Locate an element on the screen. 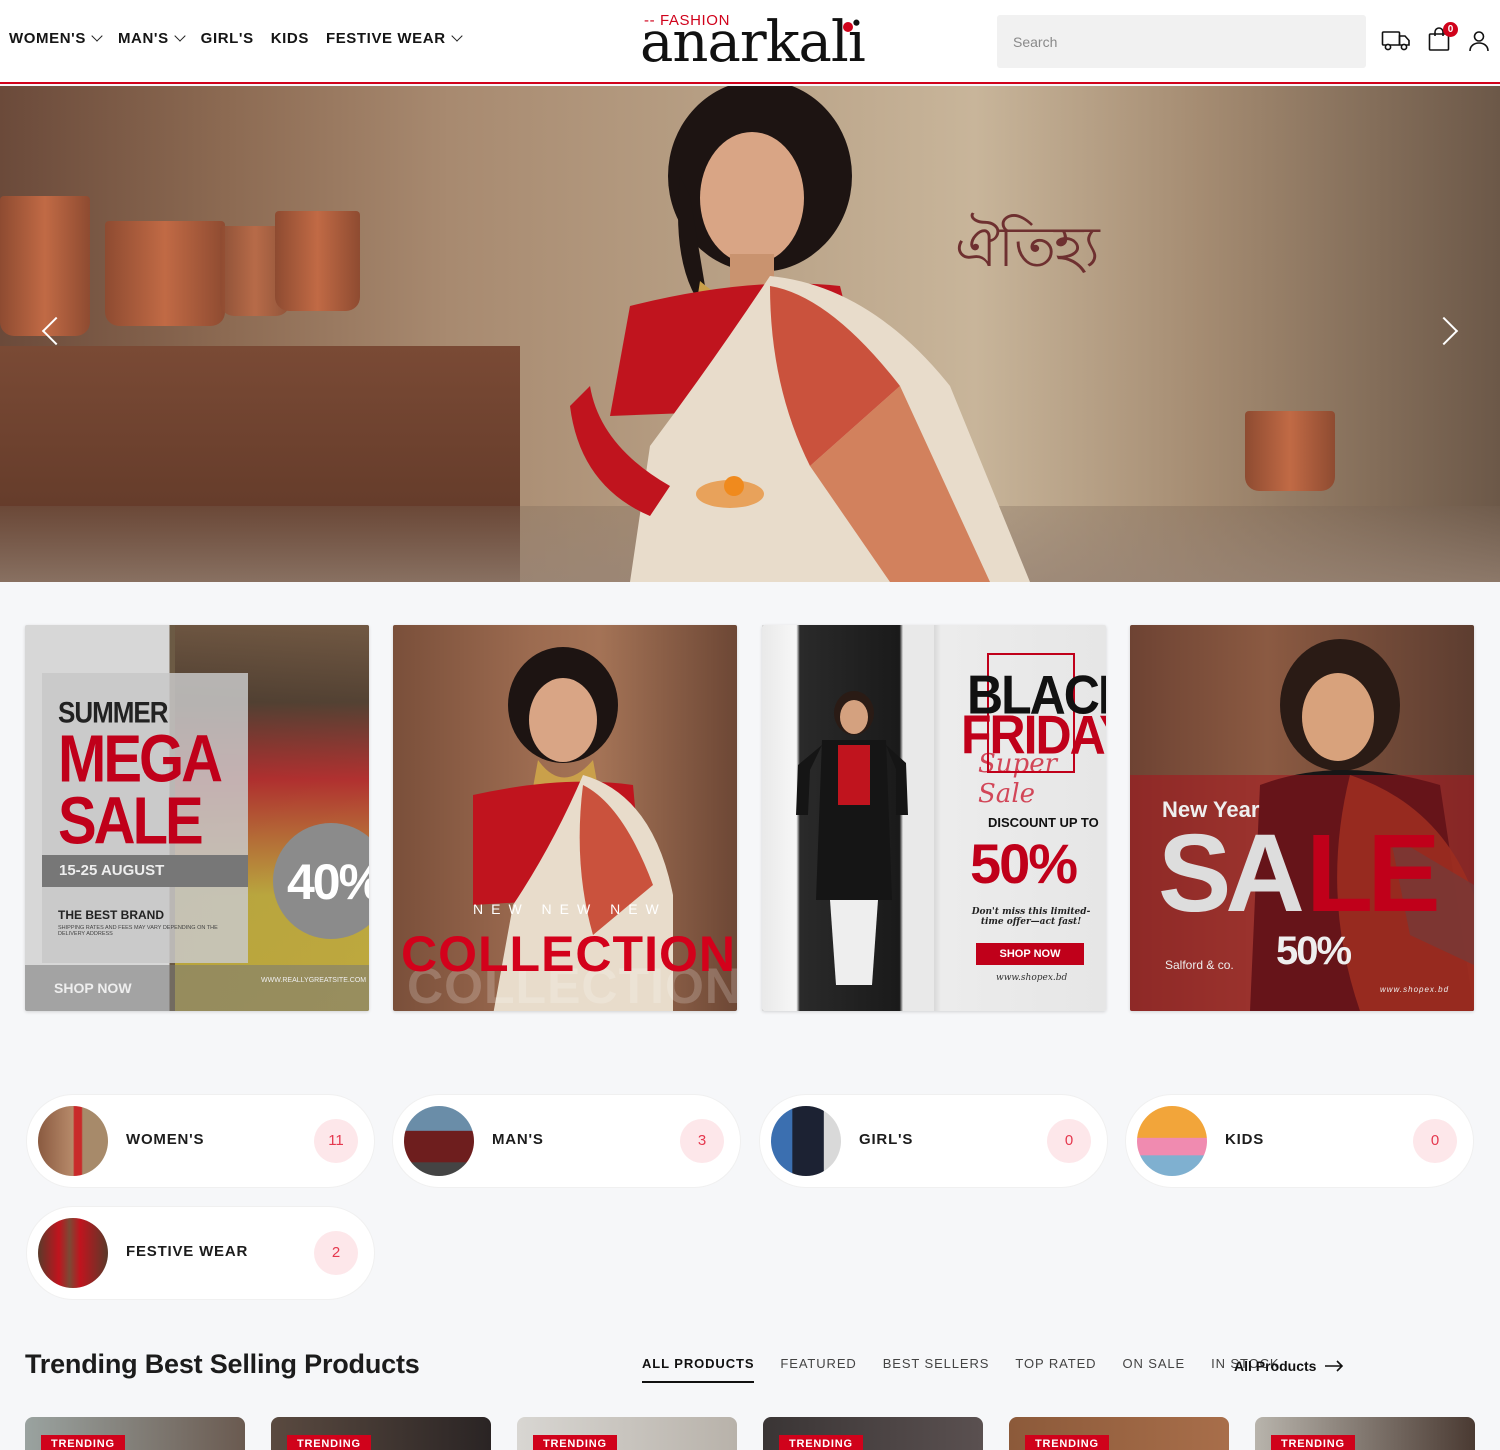 The height and width of the screenshot is (1450, 1500). promo-banner-new-collection: NEW NEW NEW COLLECTION COLLECTION is located at coordinates (565, 818).